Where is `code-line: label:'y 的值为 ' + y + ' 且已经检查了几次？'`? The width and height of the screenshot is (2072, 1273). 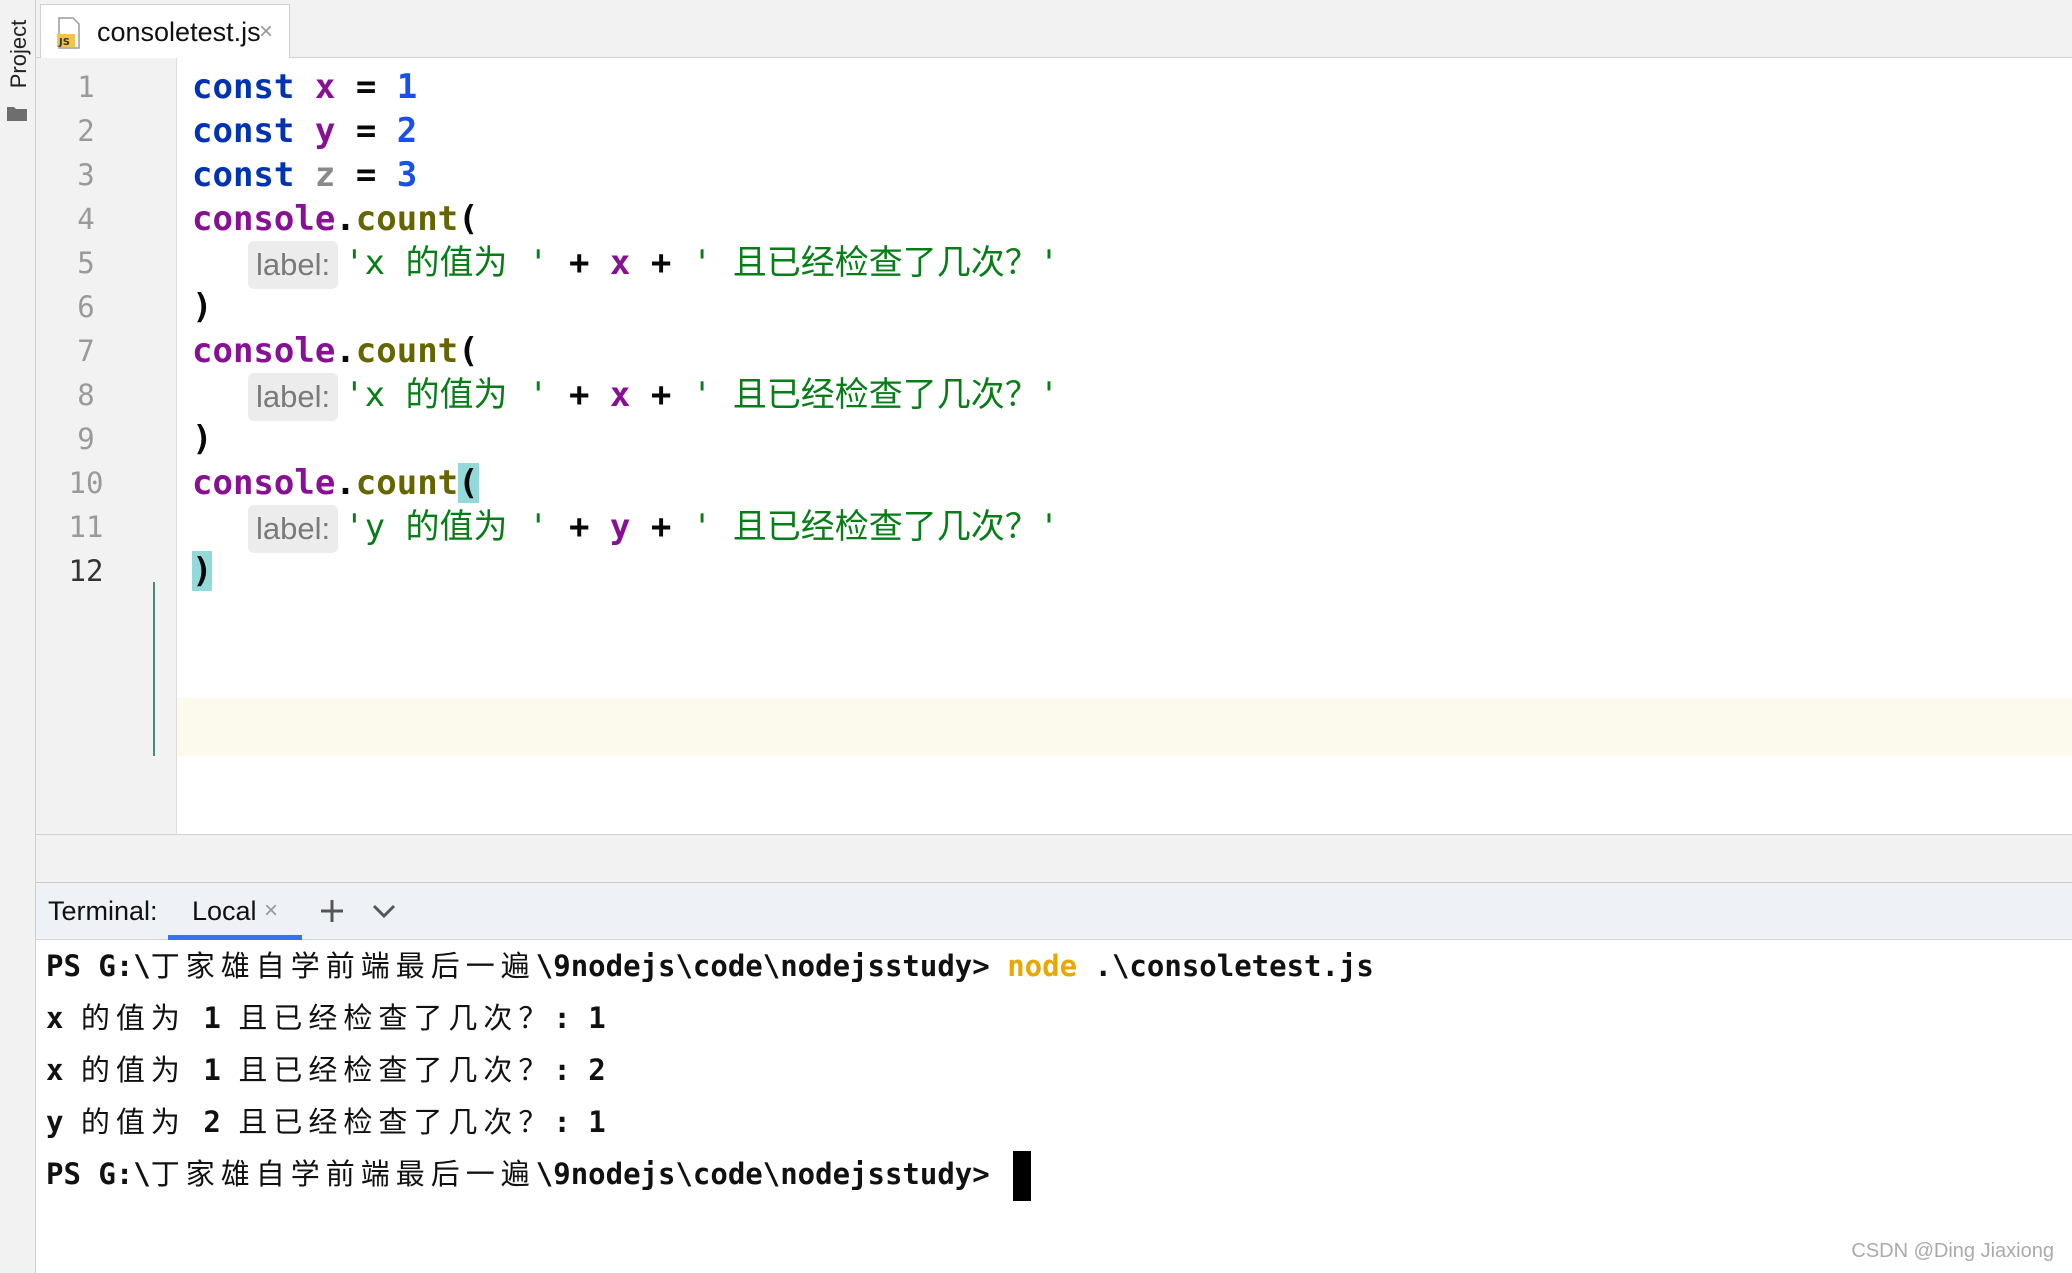 code-line: label:'y 的值为 ' + y + ' 且已经检查了几次？' is located at coordinates (653, 527).